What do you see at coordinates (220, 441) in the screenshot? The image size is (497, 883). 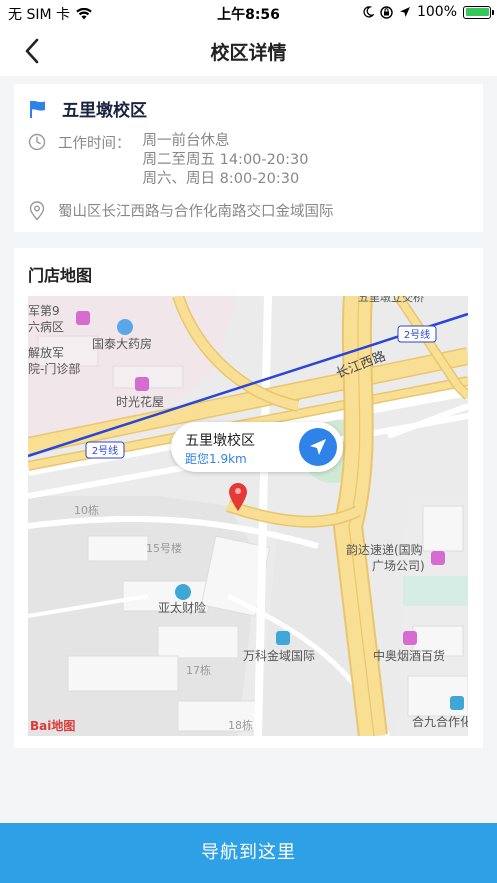 I see `callout-campus-name: 五里墩校区` at bounding box center [220, 441].